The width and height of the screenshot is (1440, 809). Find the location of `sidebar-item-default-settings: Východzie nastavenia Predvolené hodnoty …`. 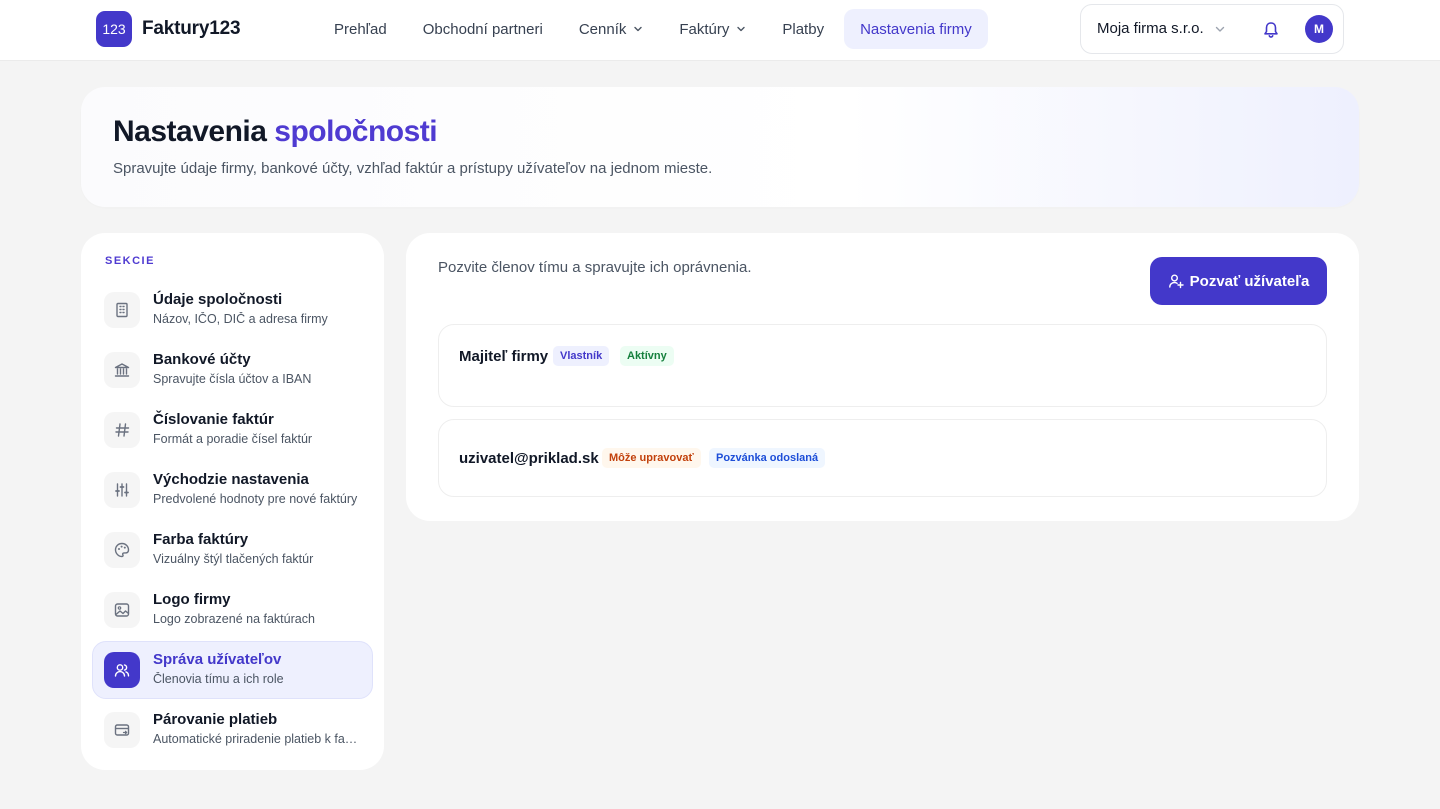

sidebar-item-default-settings: Východzie nastavenia Predvolené hodnoty … is located at coordinates (232, 490).